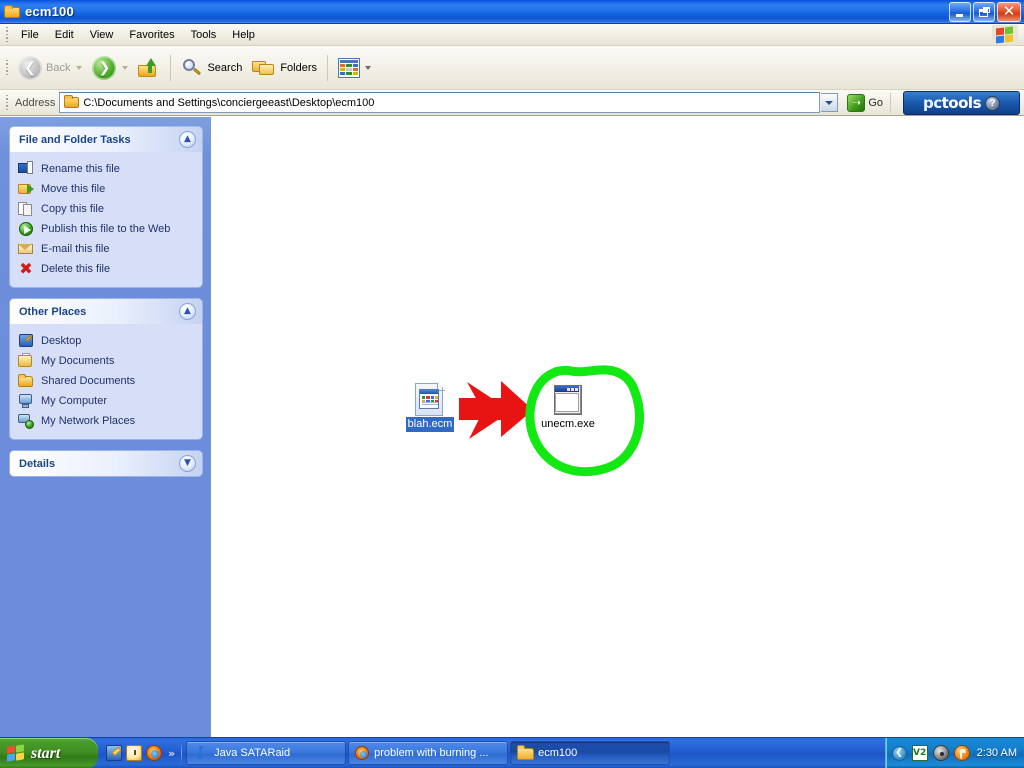 The width and height of the screenshot is (1024, 768). I want to click on java-icon, so click(201, 753).